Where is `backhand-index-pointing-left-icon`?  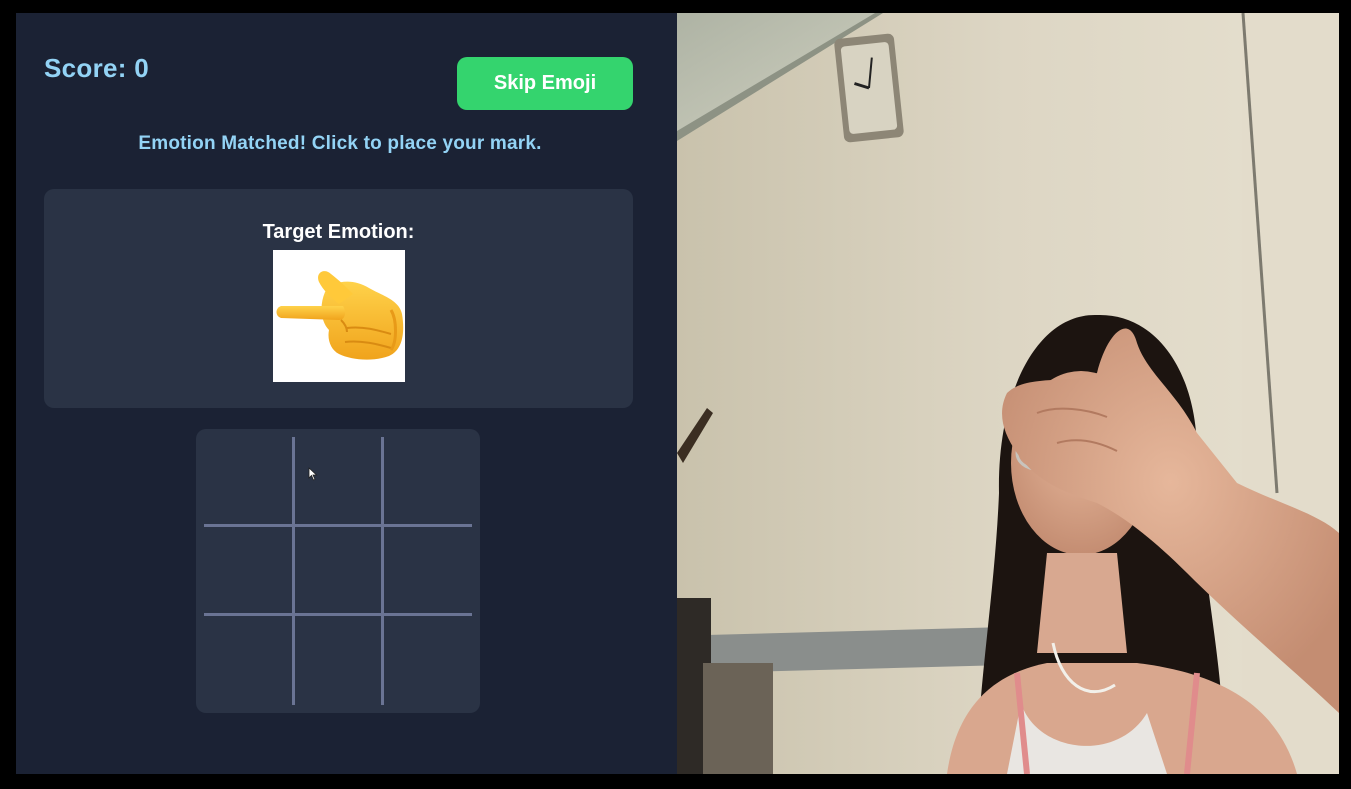
backhand-index-pointing-left-icon is located at coordinates (340, 315).